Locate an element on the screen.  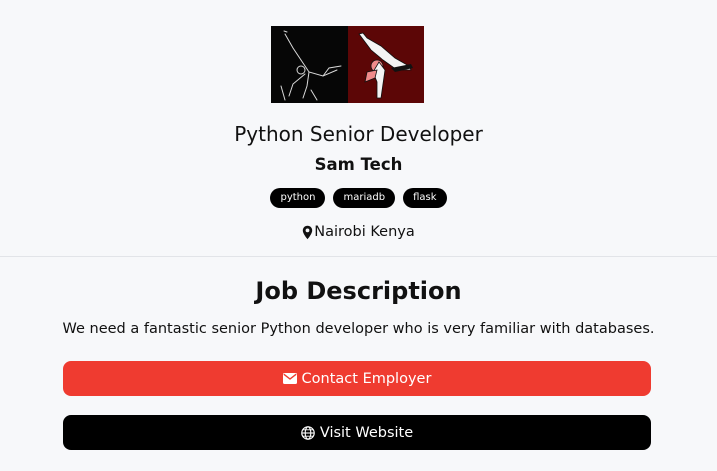
skill-tags: python mariadb flask is located at coordinates (358, 198).